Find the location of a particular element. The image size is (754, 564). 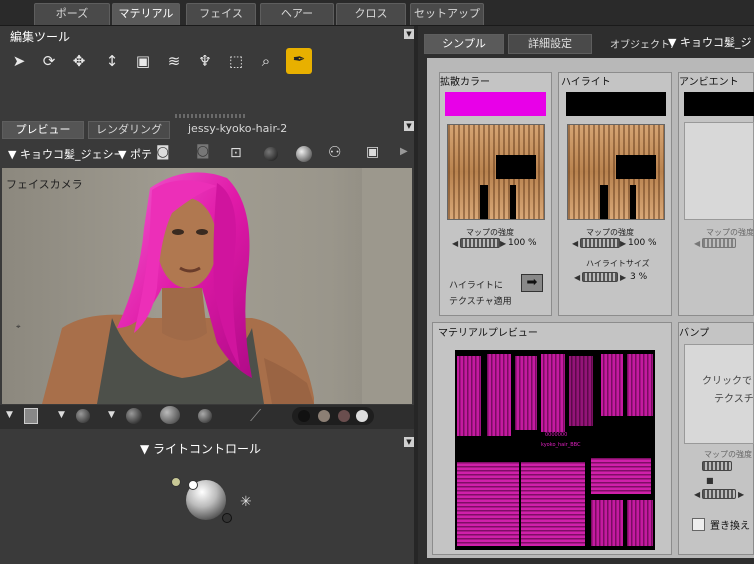

apply-texture-label-2: テクスチャ適用 is located at coordinates (480, 302).